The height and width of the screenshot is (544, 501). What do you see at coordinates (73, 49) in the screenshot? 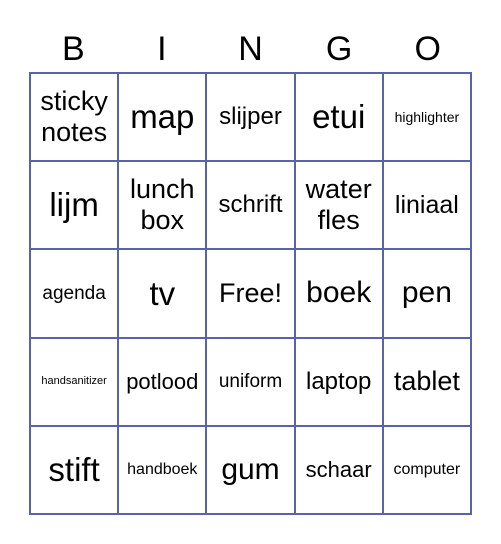
I see `header-letter-b: B` at bounding box center [73, 49].